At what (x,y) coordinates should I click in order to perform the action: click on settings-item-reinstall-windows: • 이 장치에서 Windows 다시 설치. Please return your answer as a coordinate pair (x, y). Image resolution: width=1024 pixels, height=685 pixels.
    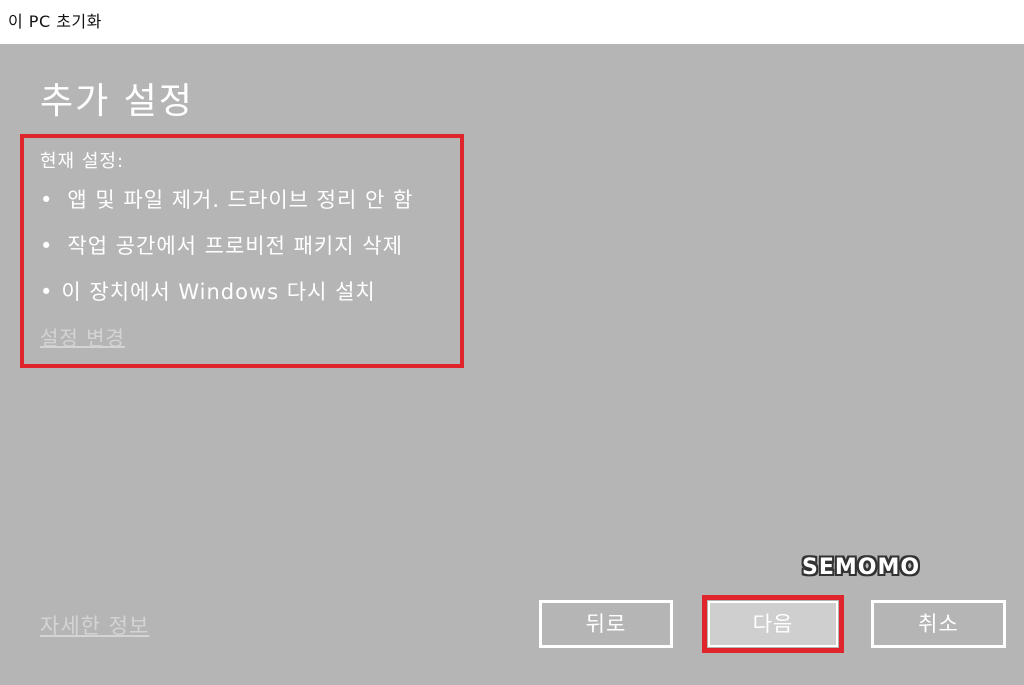
    Looking at the image, I should click on (208, 291).